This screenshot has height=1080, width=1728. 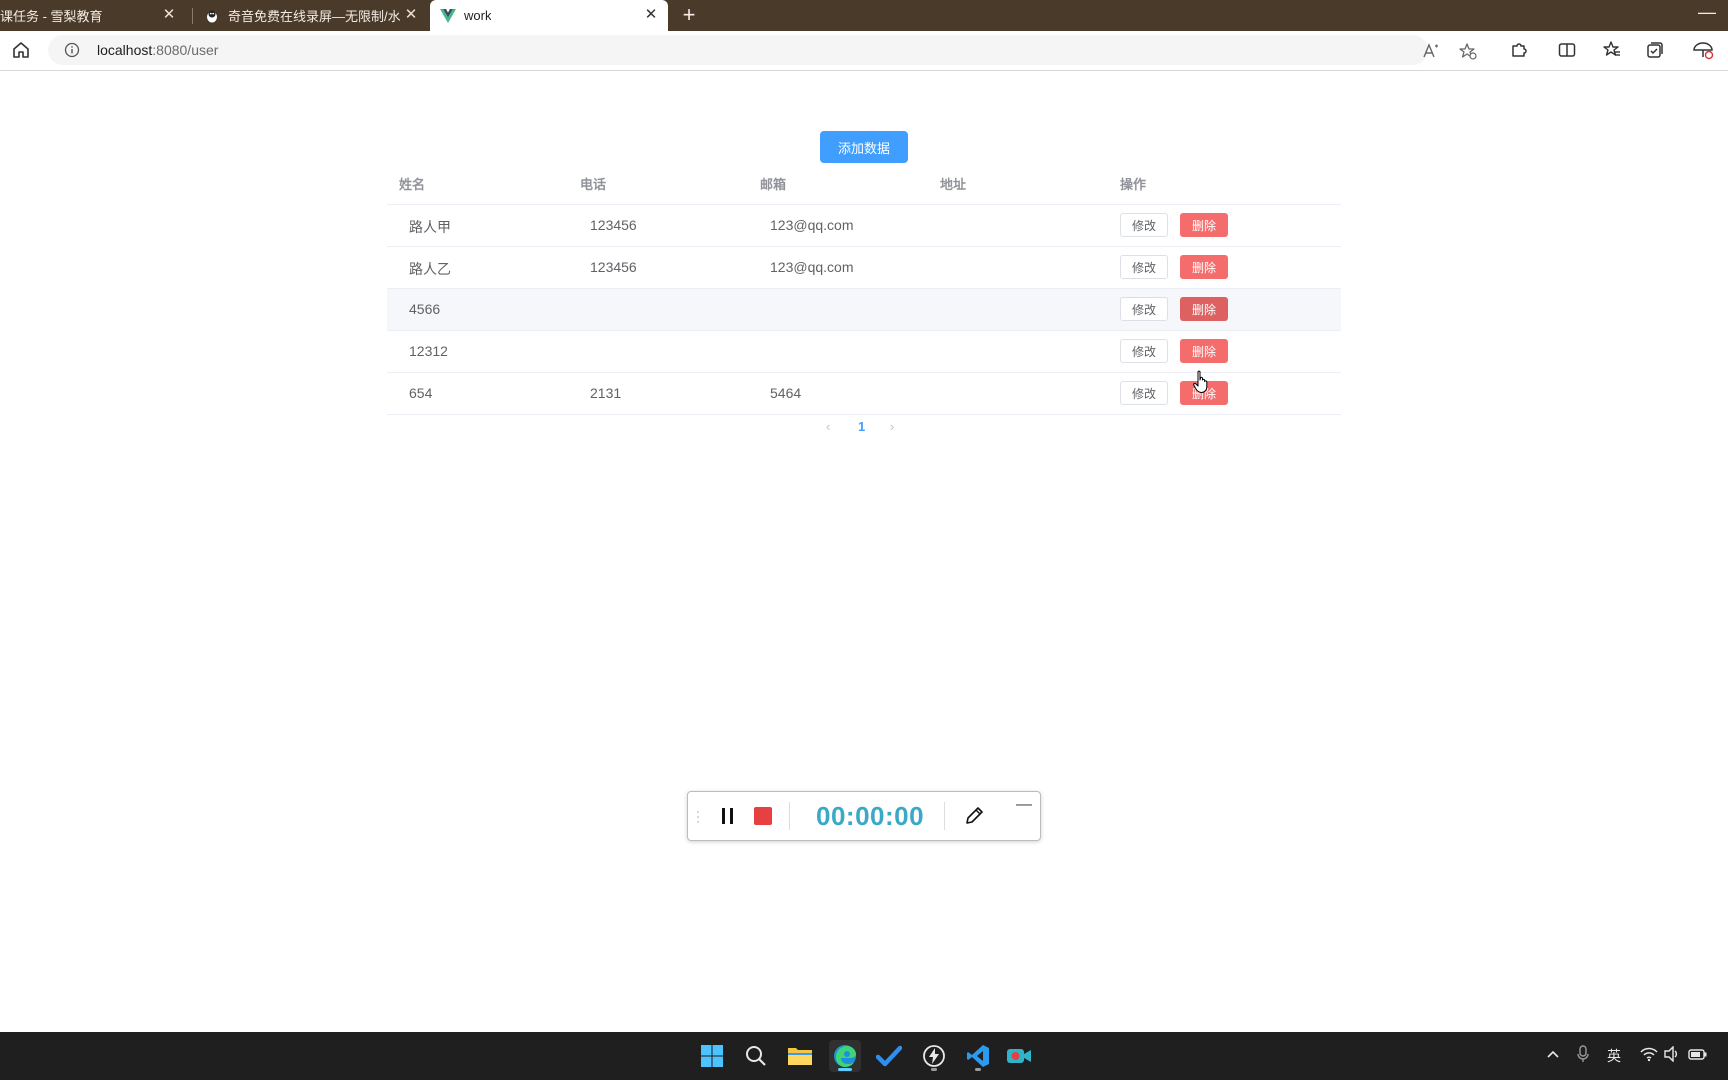 What do you see at coordinates (864, 183) in the screenshot?
I see `table-header: 姓名 电话 邮箱 地址 操作` at bounding box center [864, 183].